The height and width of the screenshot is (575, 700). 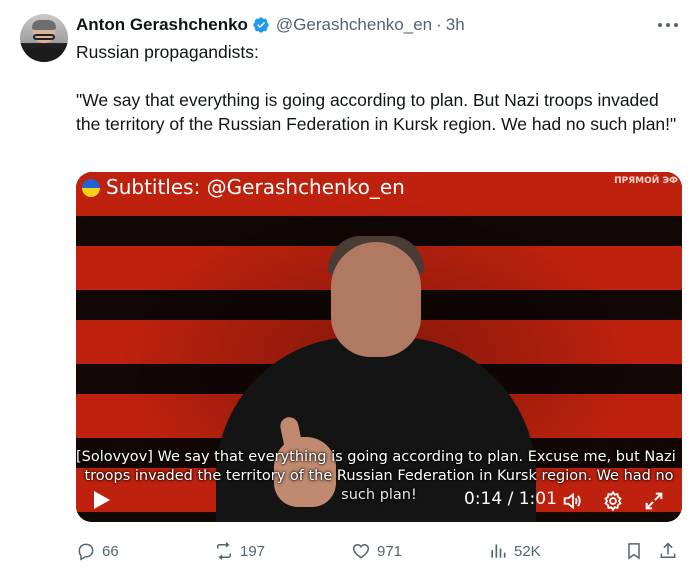 What do you see at coordinates (162, 25) in the screenshot?
I see `author-name: Anton Gerashchenko` at bounding box center [162, 25].